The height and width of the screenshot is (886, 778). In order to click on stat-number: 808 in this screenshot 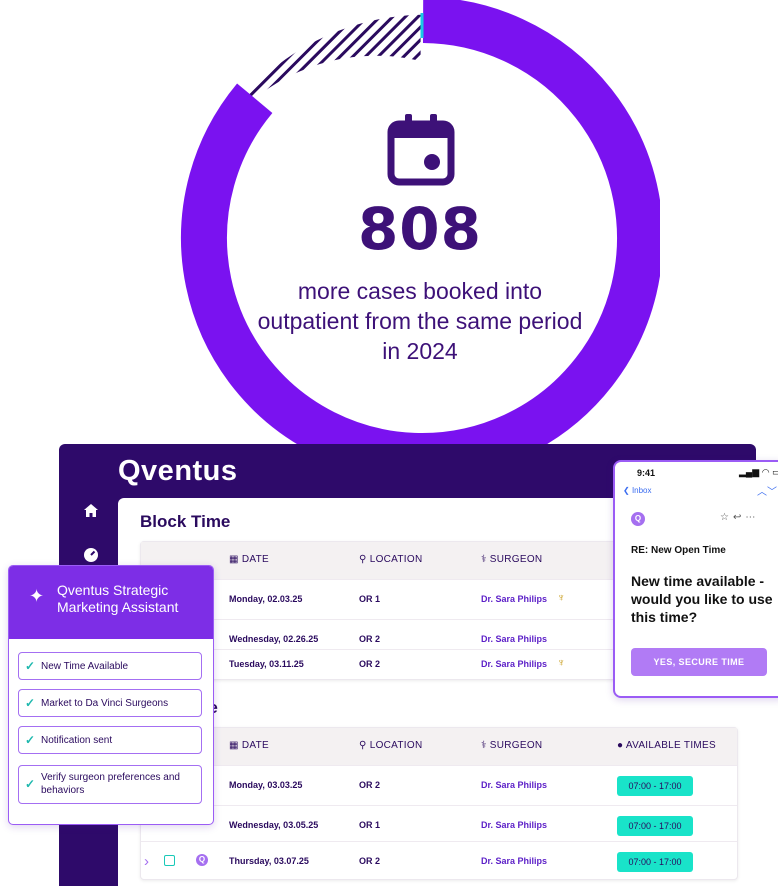, I will do `click(420, 229)`.